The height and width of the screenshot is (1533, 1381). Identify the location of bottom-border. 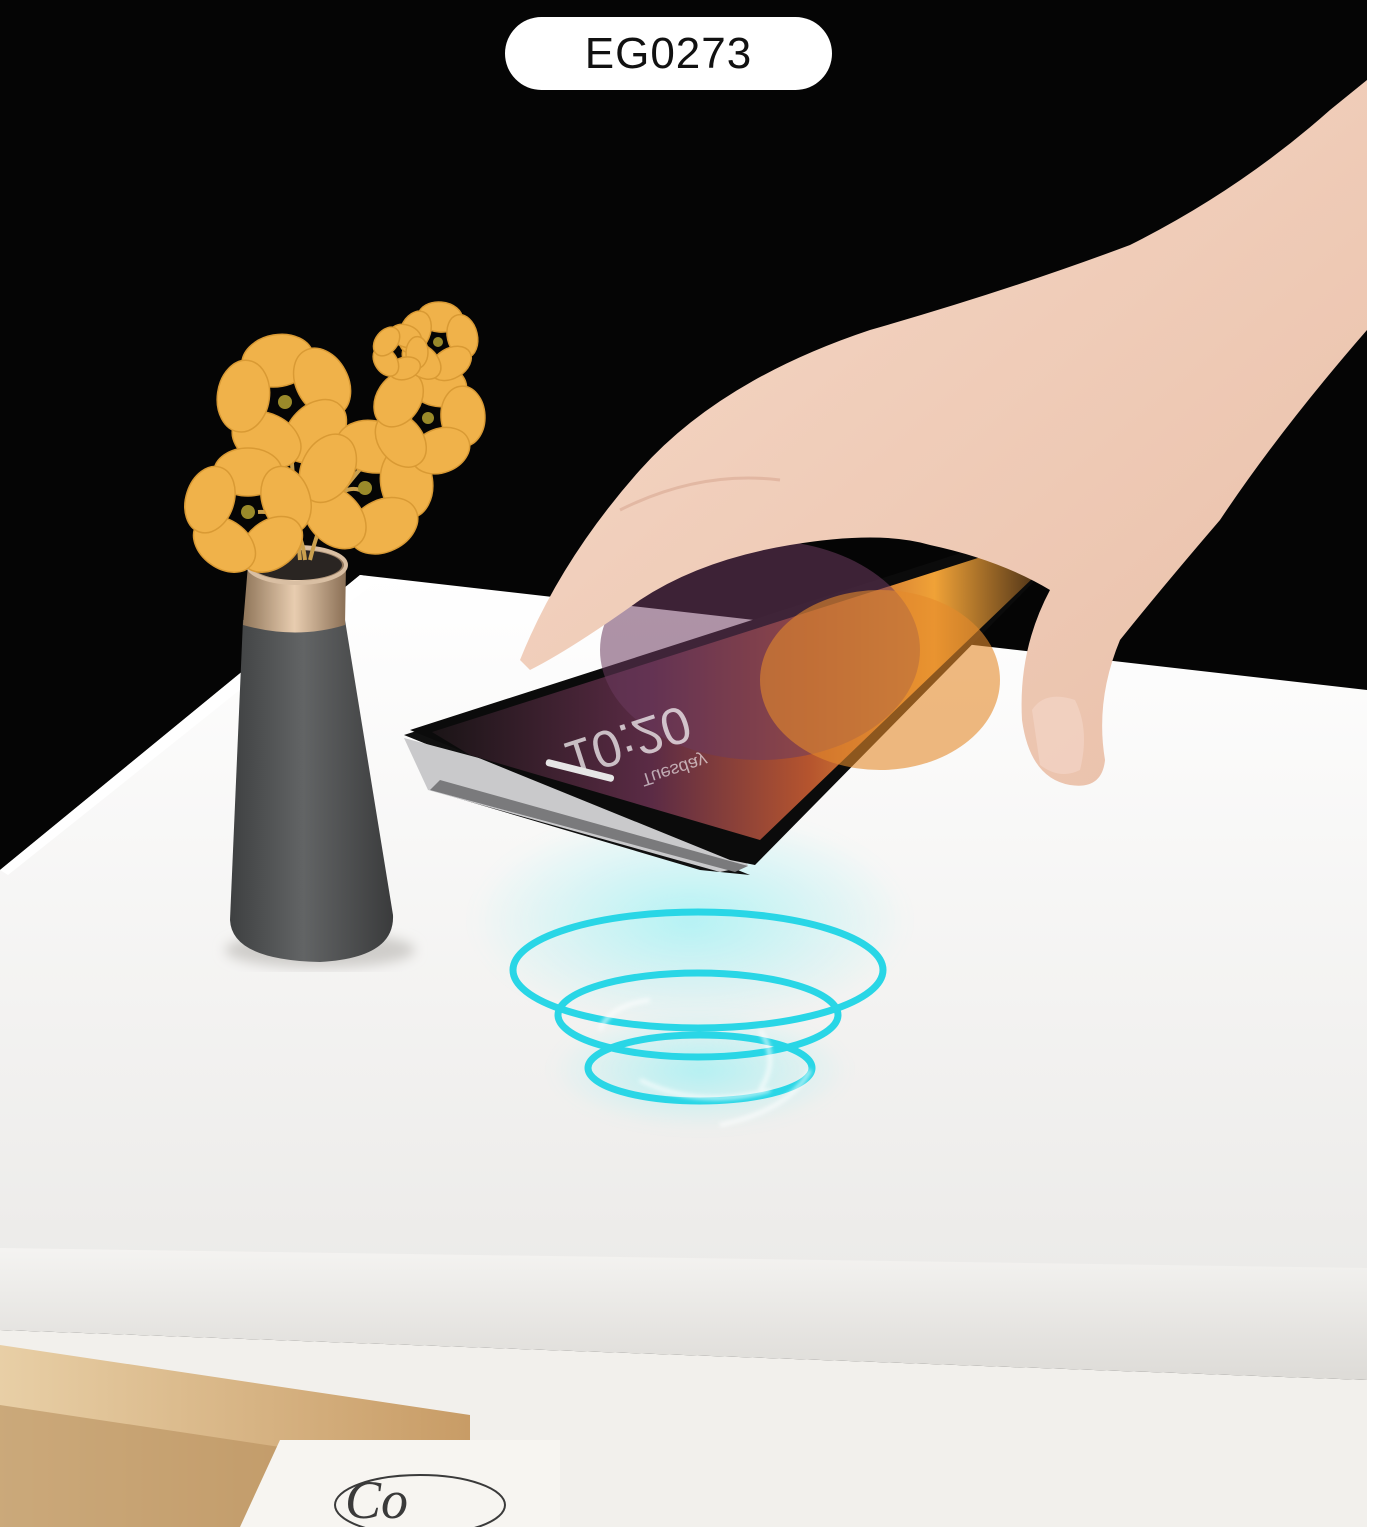
(690, 1530).